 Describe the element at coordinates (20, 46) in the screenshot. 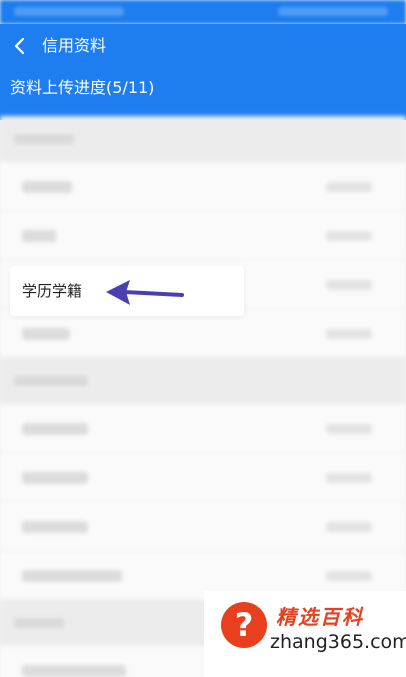

I see `back-arrow-icon` at that location.